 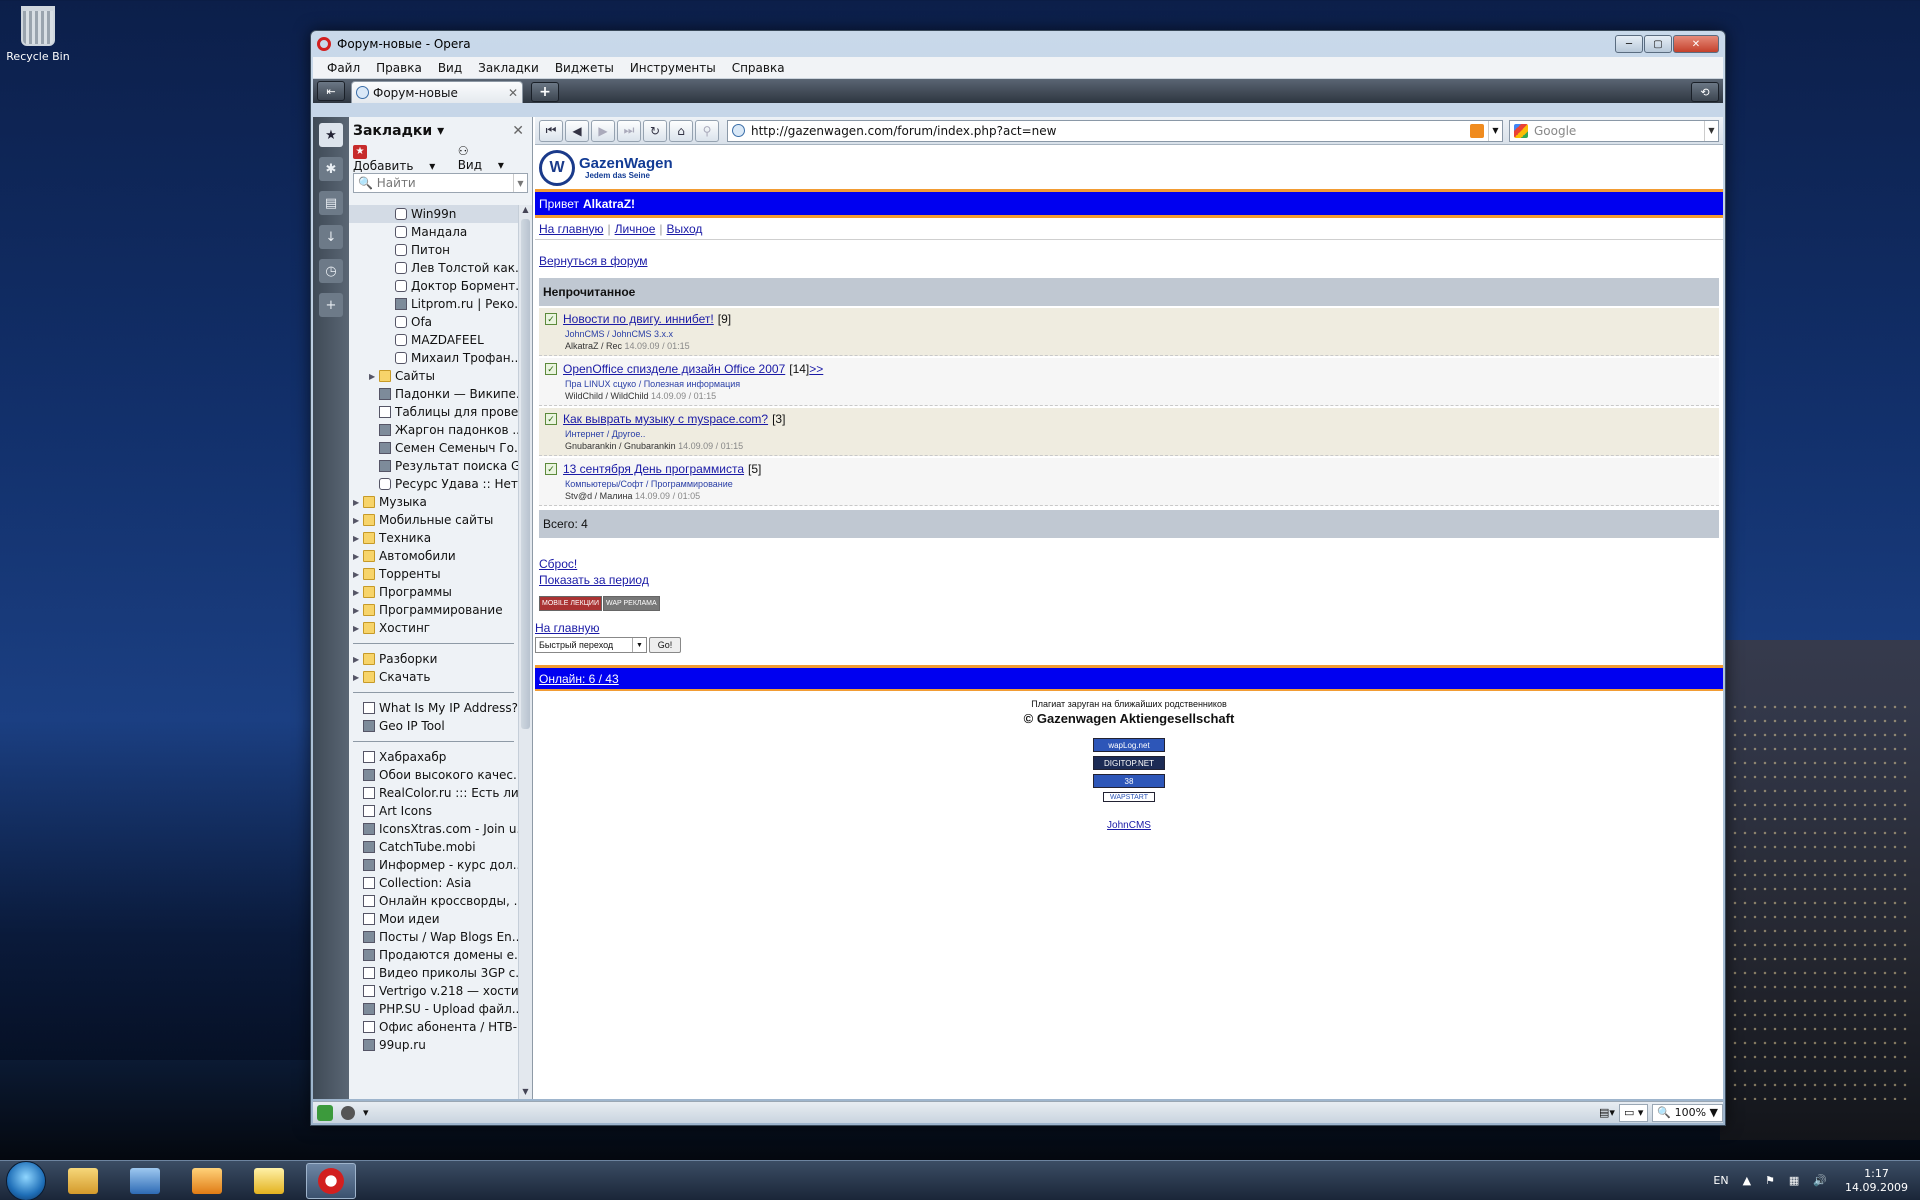 I want to click on opera-logo-icon, so click(x=324, y=44).